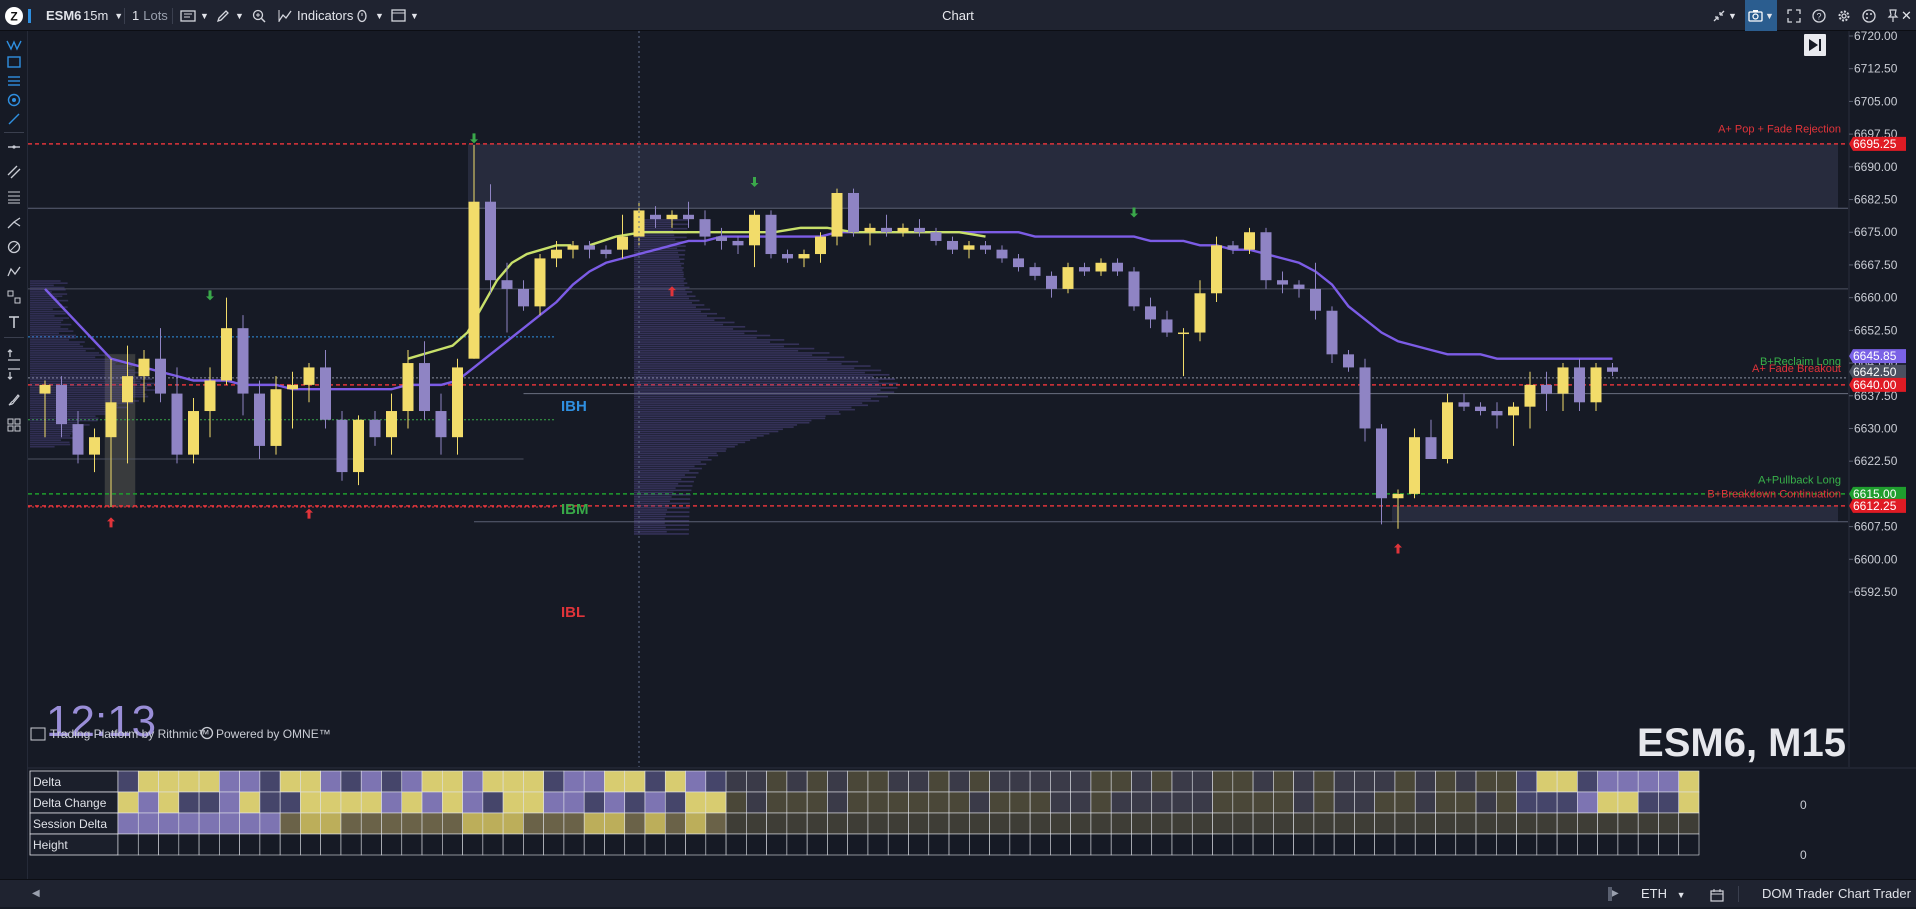 The height and width of the screenshot is (909, 1916). What do you see at coordinates (1717, 894) in the screenshot?
I see `calendar-button` at bounding box center [1717, 894].